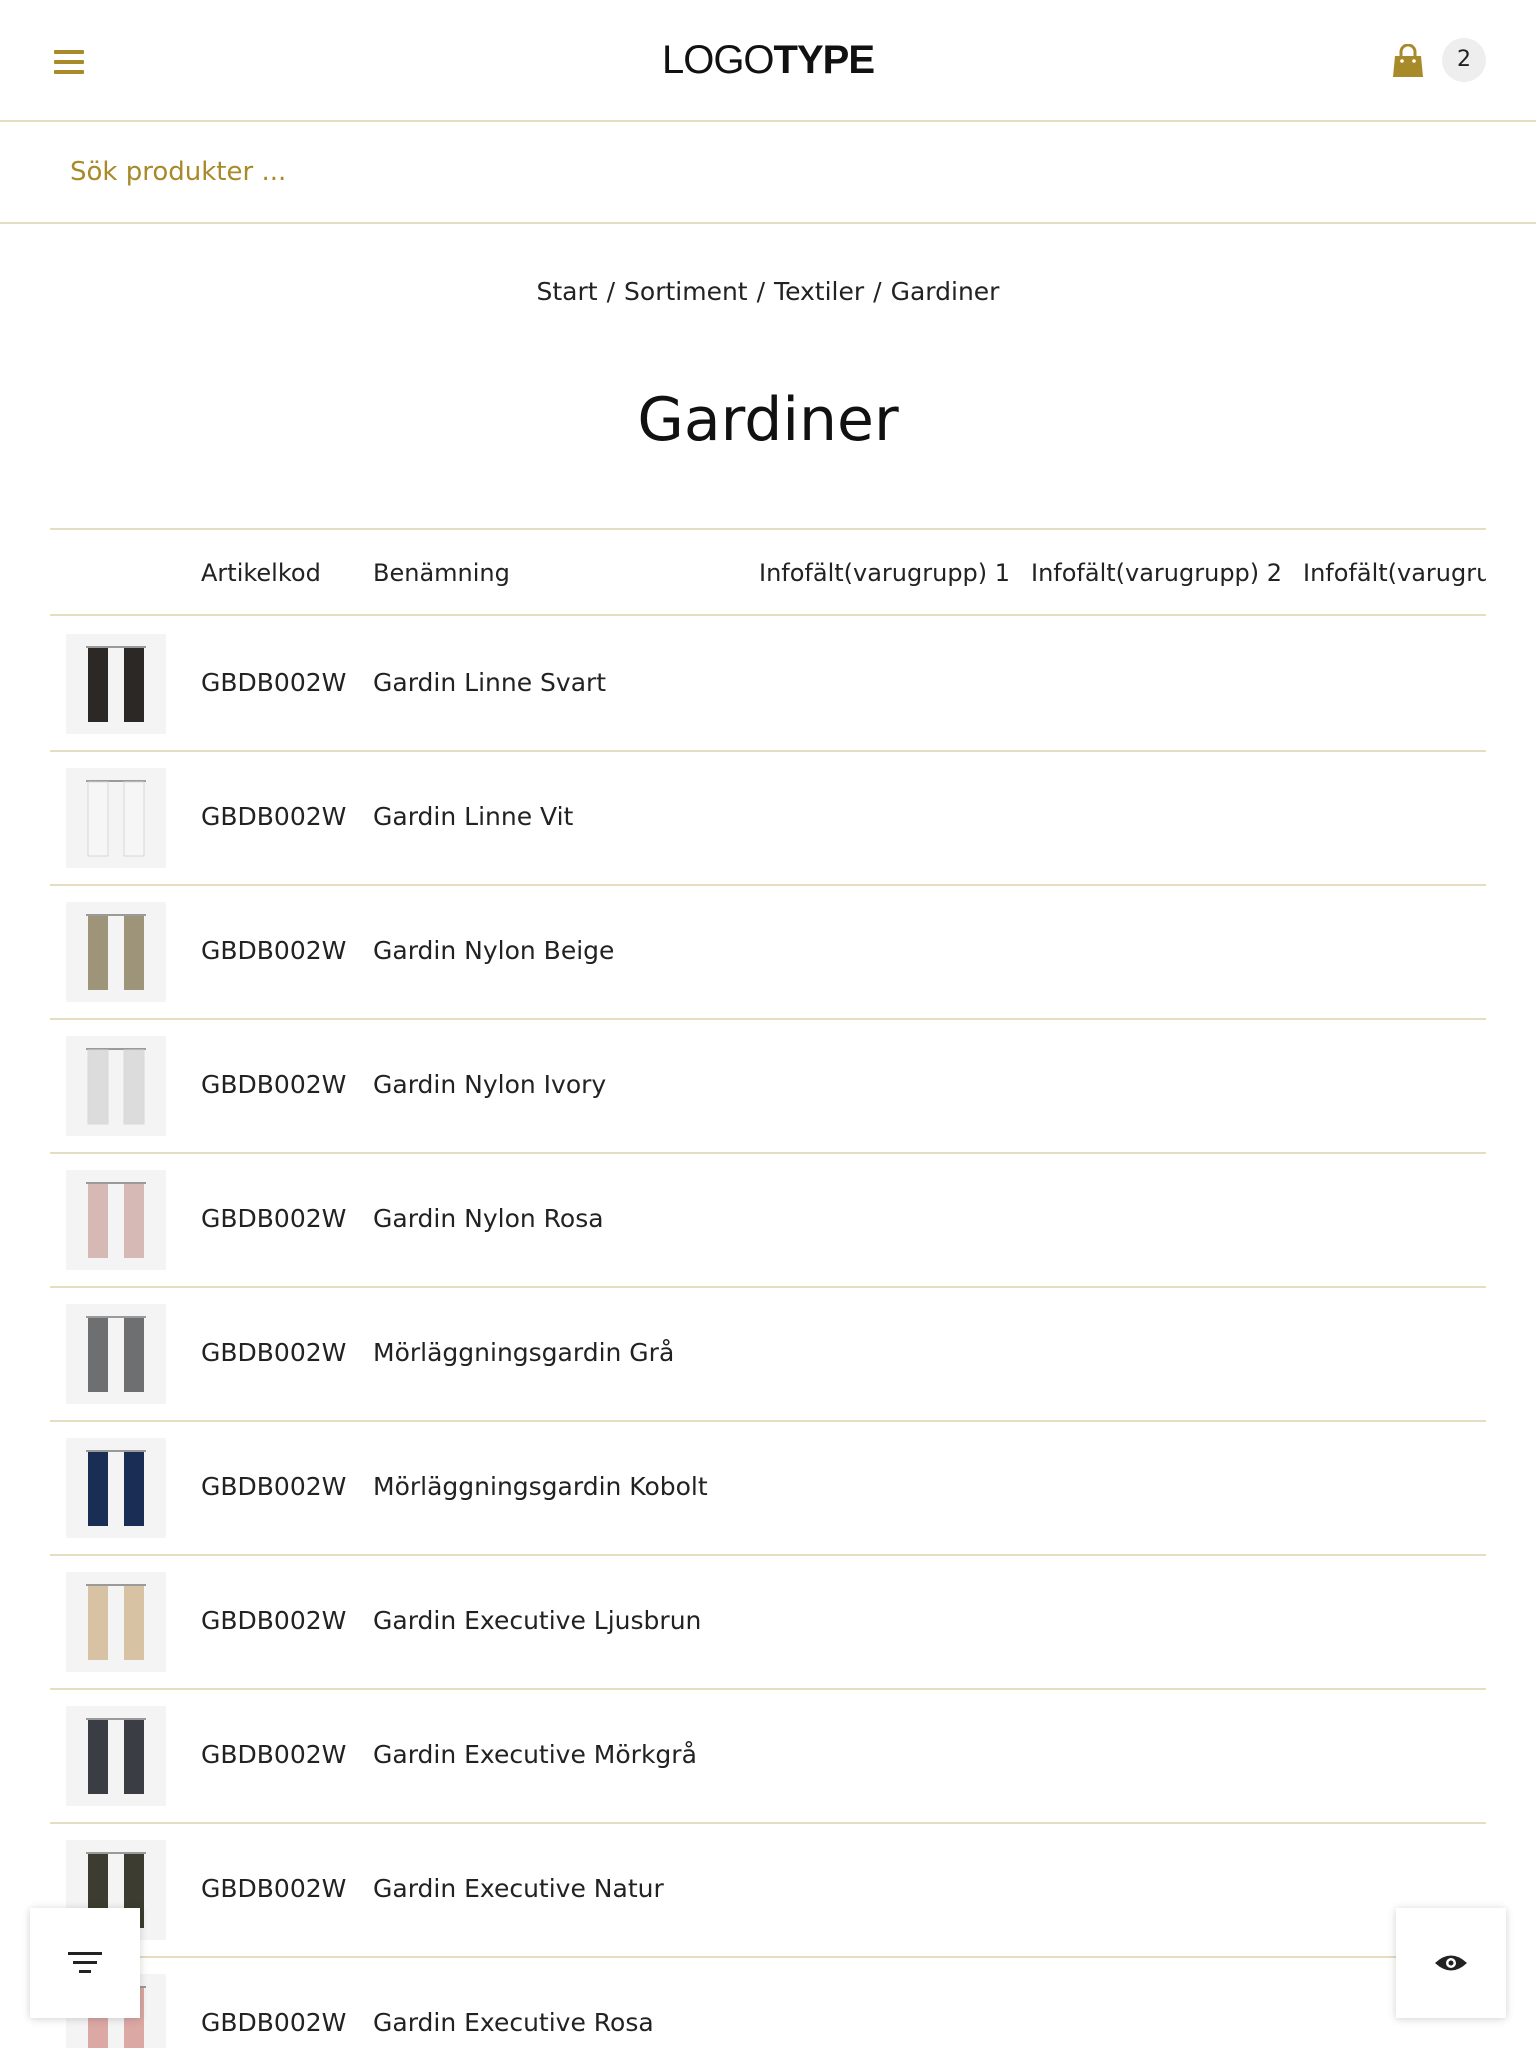 This screenshot has width=1536, height=2048. I want to click on product-name: Gardin Linne Vit, so click(473, 817).